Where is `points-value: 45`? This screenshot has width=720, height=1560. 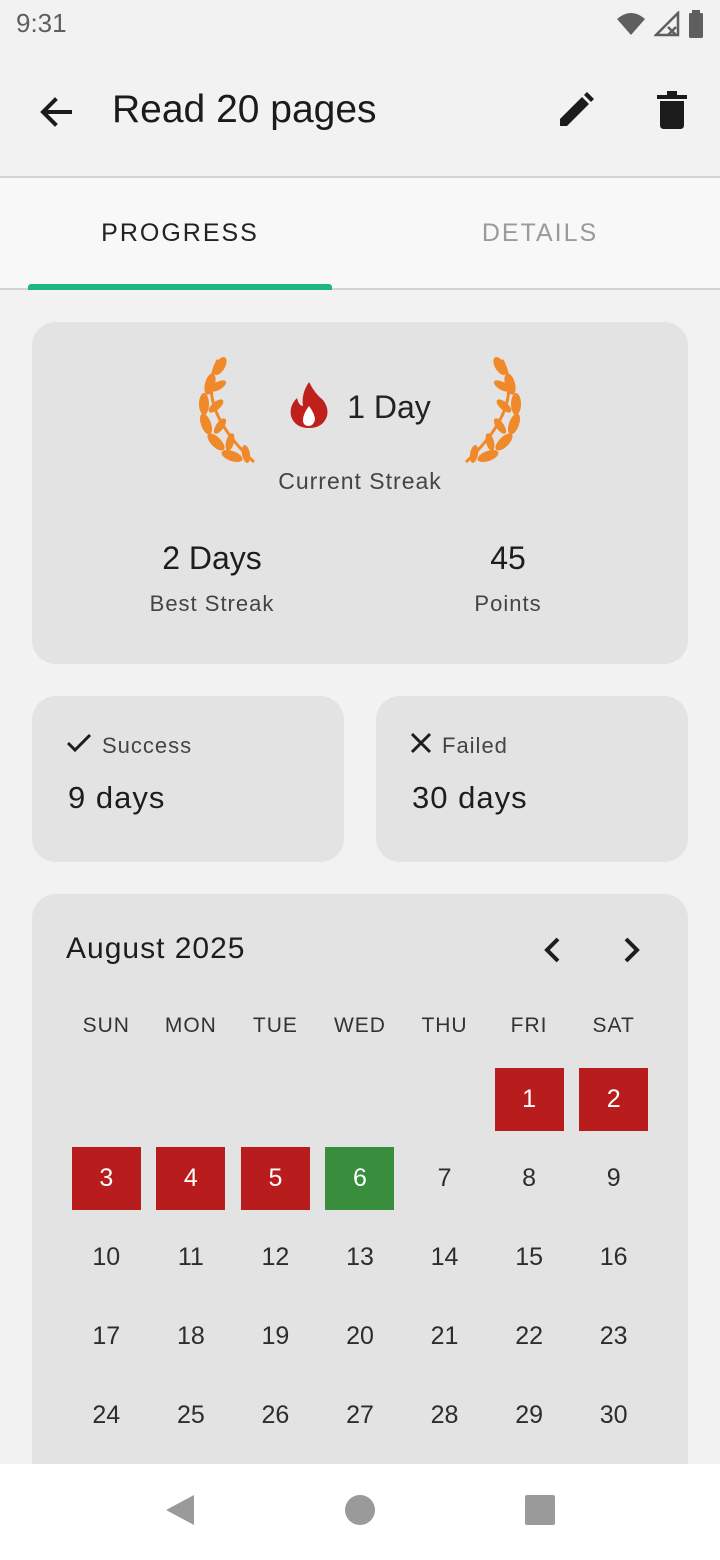
points-value: 45 is located at coordinates (508, 558).